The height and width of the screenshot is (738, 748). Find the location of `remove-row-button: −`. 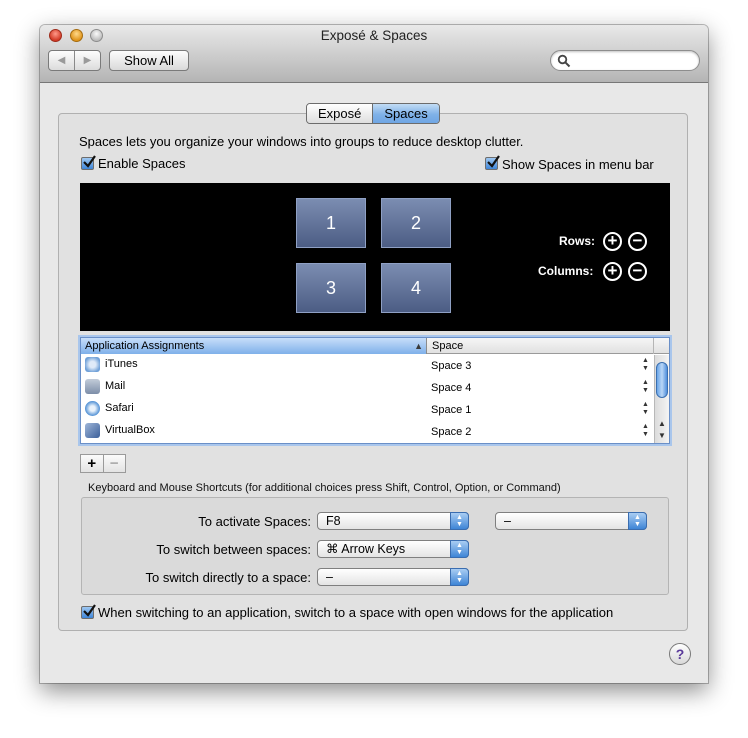

remove-row-button: − is located at coordinates (637, 241).